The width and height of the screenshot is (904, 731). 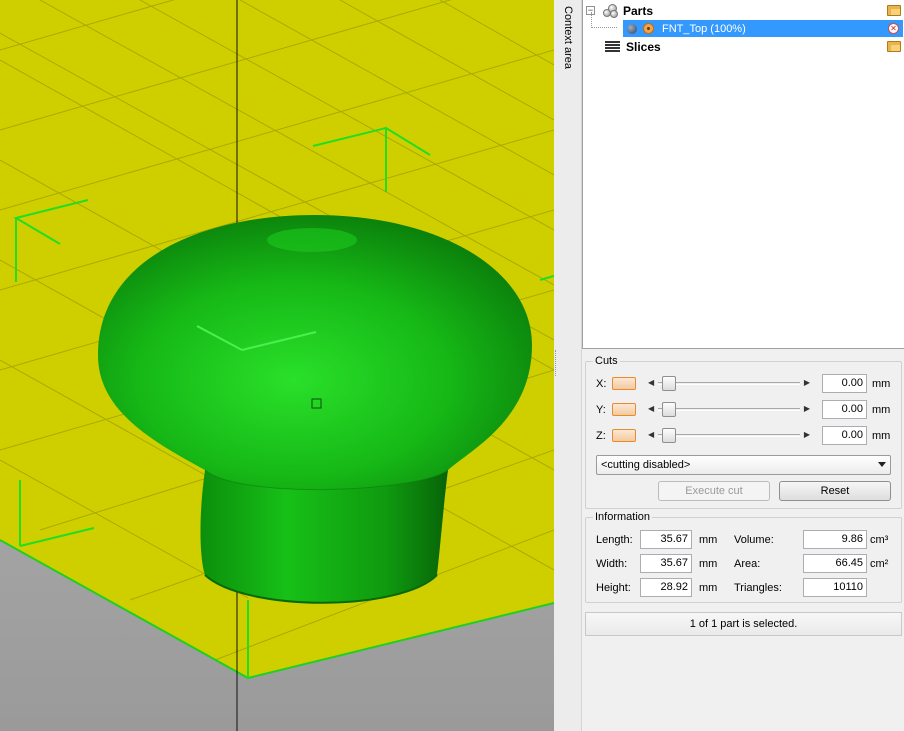 What do you see at coordinates (624, 383) in the screenshot?
I see `cut-x-toggle` at bounding box center [624, 383].